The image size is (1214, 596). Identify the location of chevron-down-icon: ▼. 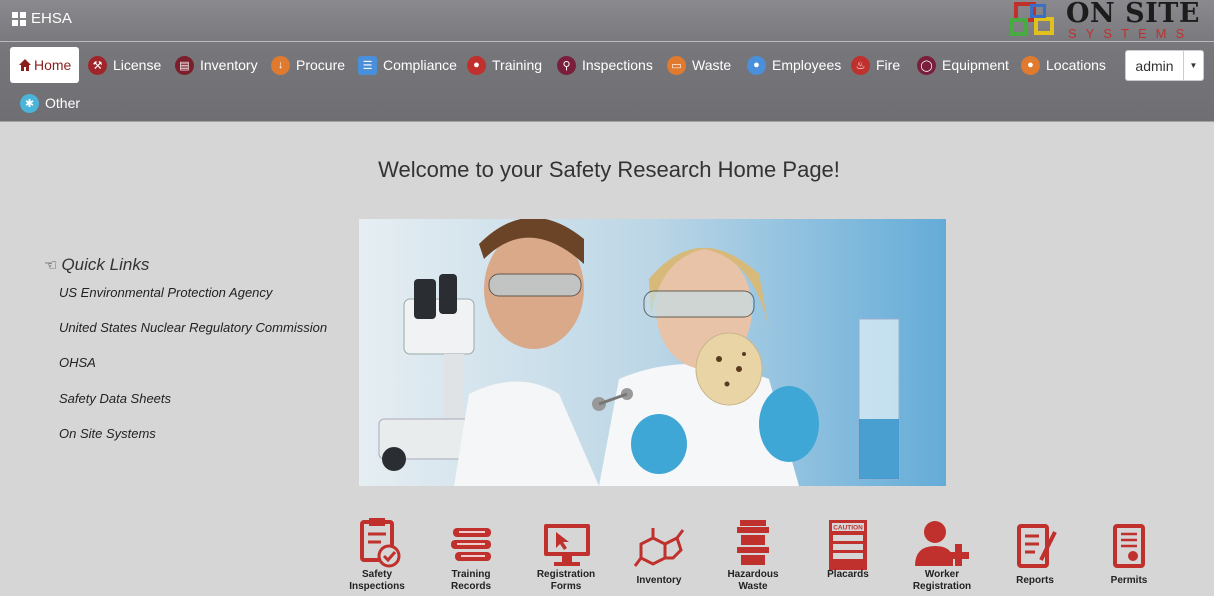
(1193, 65).